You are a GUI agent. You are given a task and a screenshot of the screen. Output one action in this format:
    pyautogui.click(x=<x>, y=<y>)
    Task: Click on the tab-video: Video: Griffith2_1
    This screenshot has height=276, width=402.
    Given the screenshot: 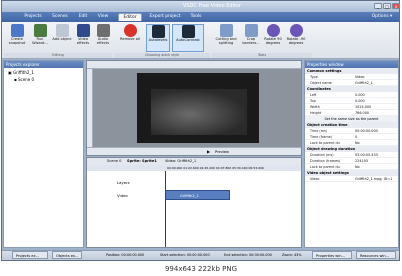 What is the action you would take?
    pyautogui.click(x=180, y=161)
    